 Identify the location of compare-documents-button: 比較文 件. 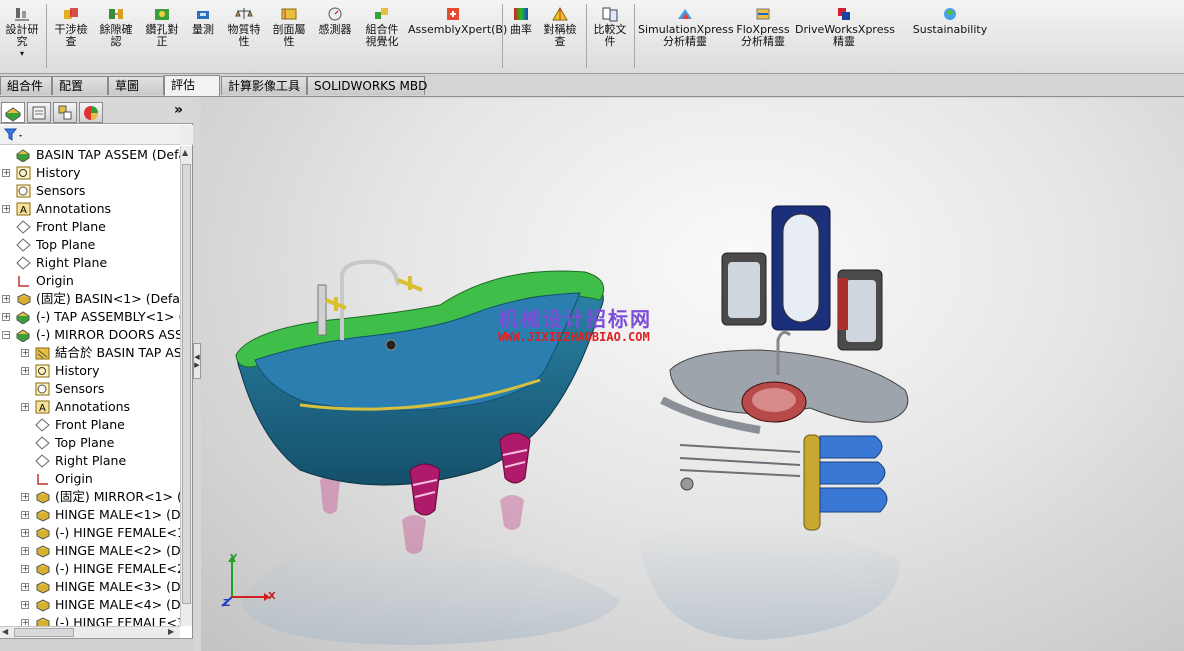
(610, 27).